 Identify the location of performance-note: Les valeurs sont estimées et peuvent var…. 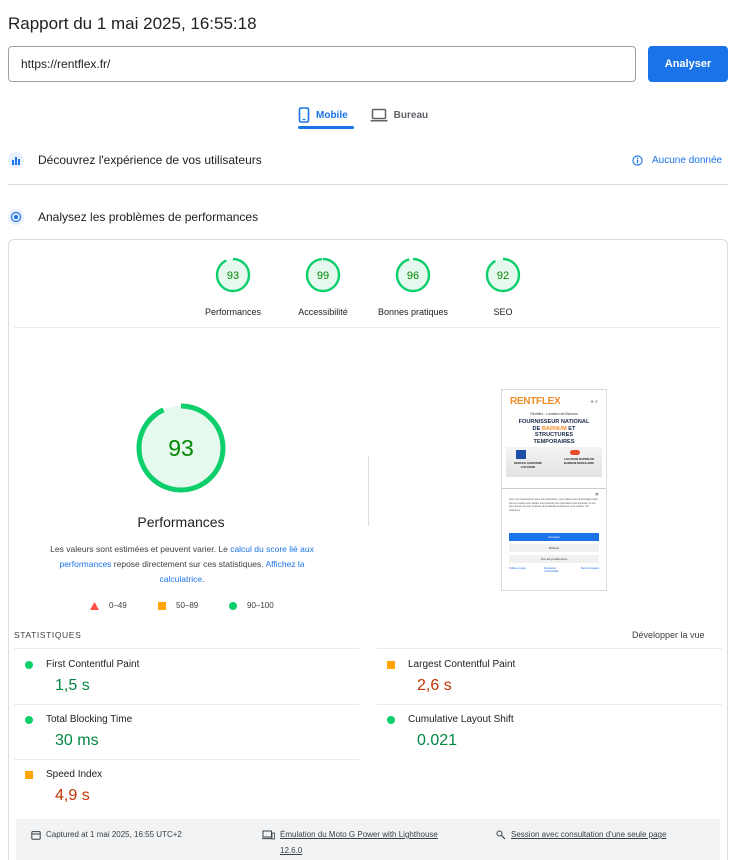
(182, 564).